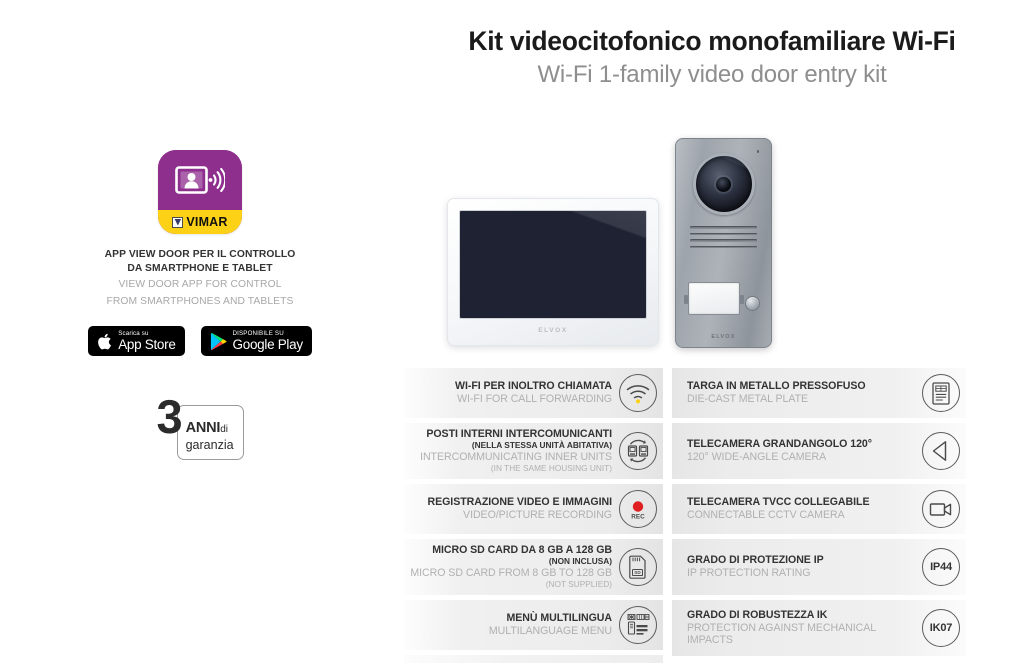 The height and width of the screenshot is (663, 1024). I want to click on app-store-big-label: App Store, so click(147, 345).